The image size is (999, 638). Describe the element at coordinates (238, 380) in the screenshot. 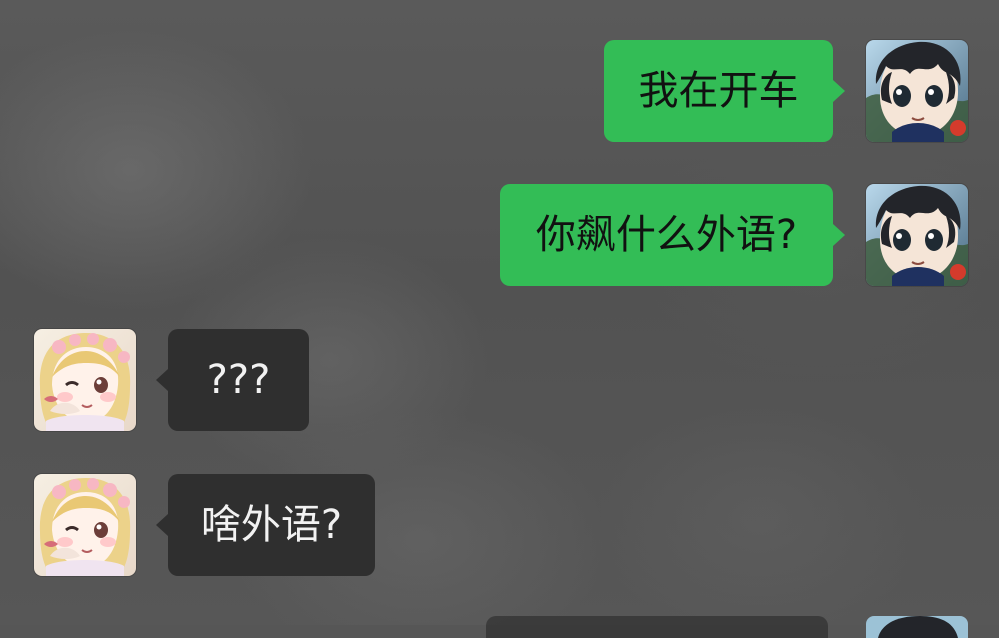

I see `message-text: ???` at that location.